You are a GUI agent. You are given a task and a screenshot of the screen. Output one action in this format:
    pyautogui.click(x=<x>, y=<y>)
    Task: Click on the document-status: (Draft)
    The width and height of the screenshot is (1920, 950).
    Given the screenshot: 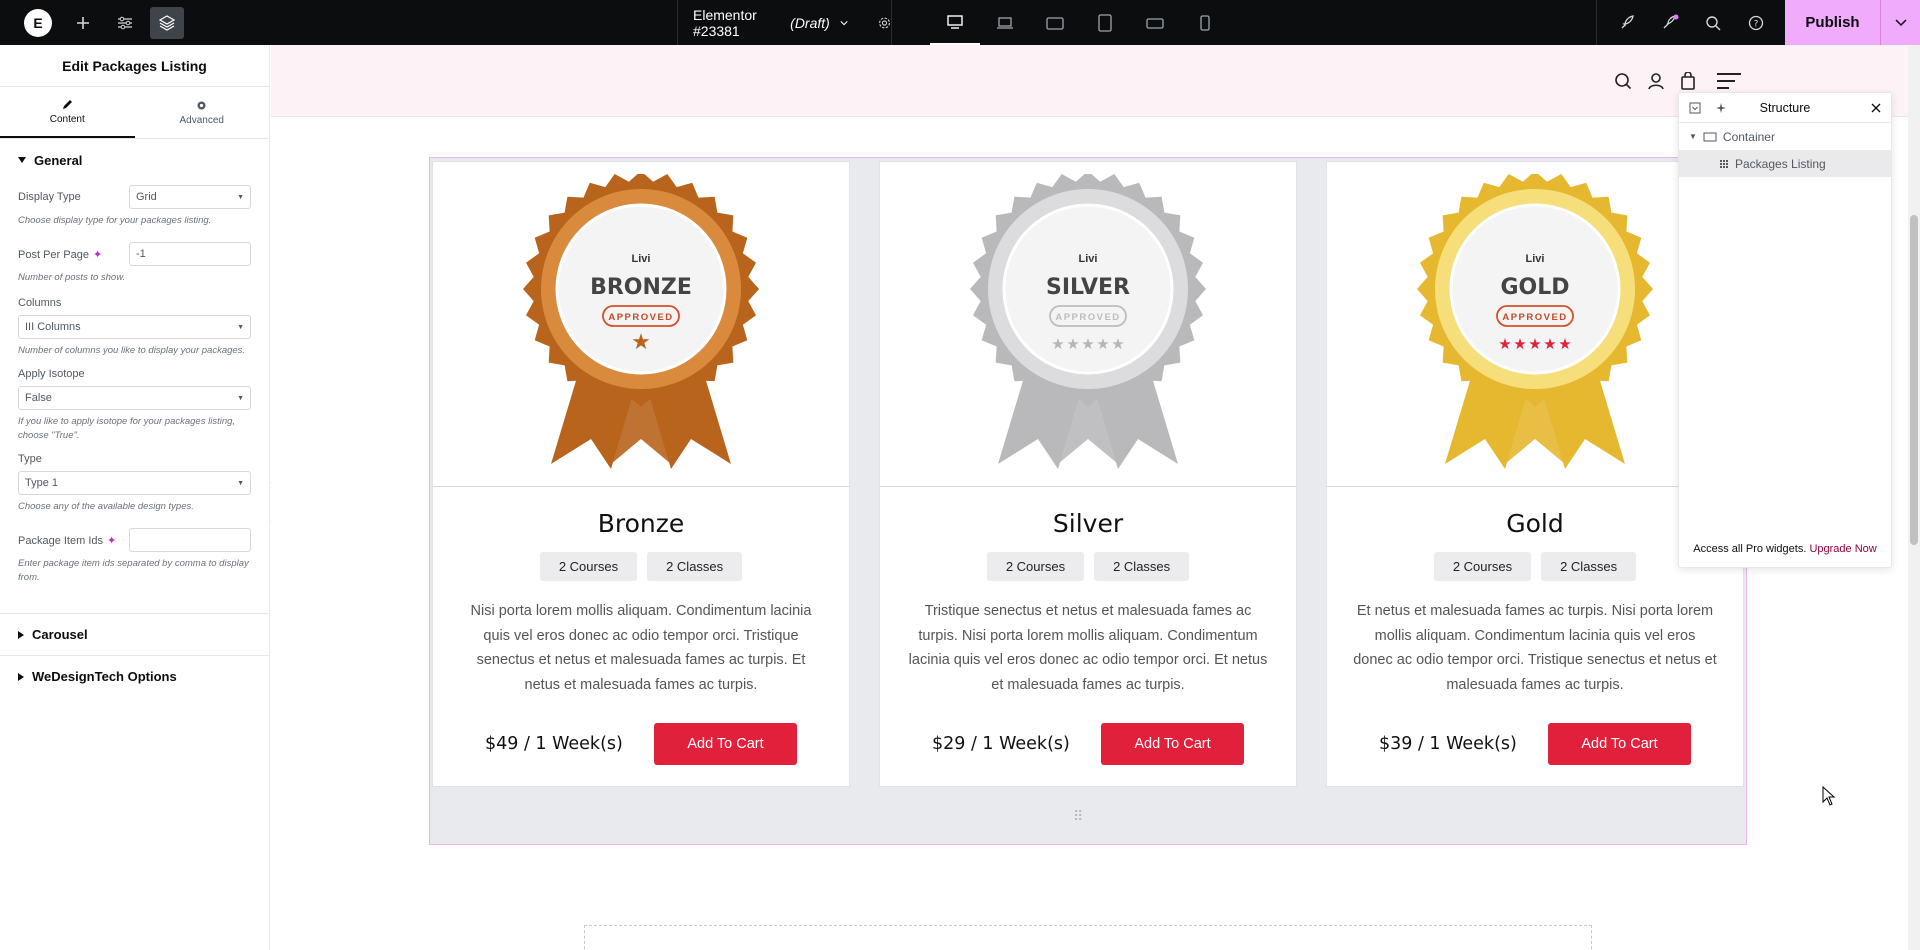 What is the action you would take?
    pyautogui.click(x=810, y=22)
    